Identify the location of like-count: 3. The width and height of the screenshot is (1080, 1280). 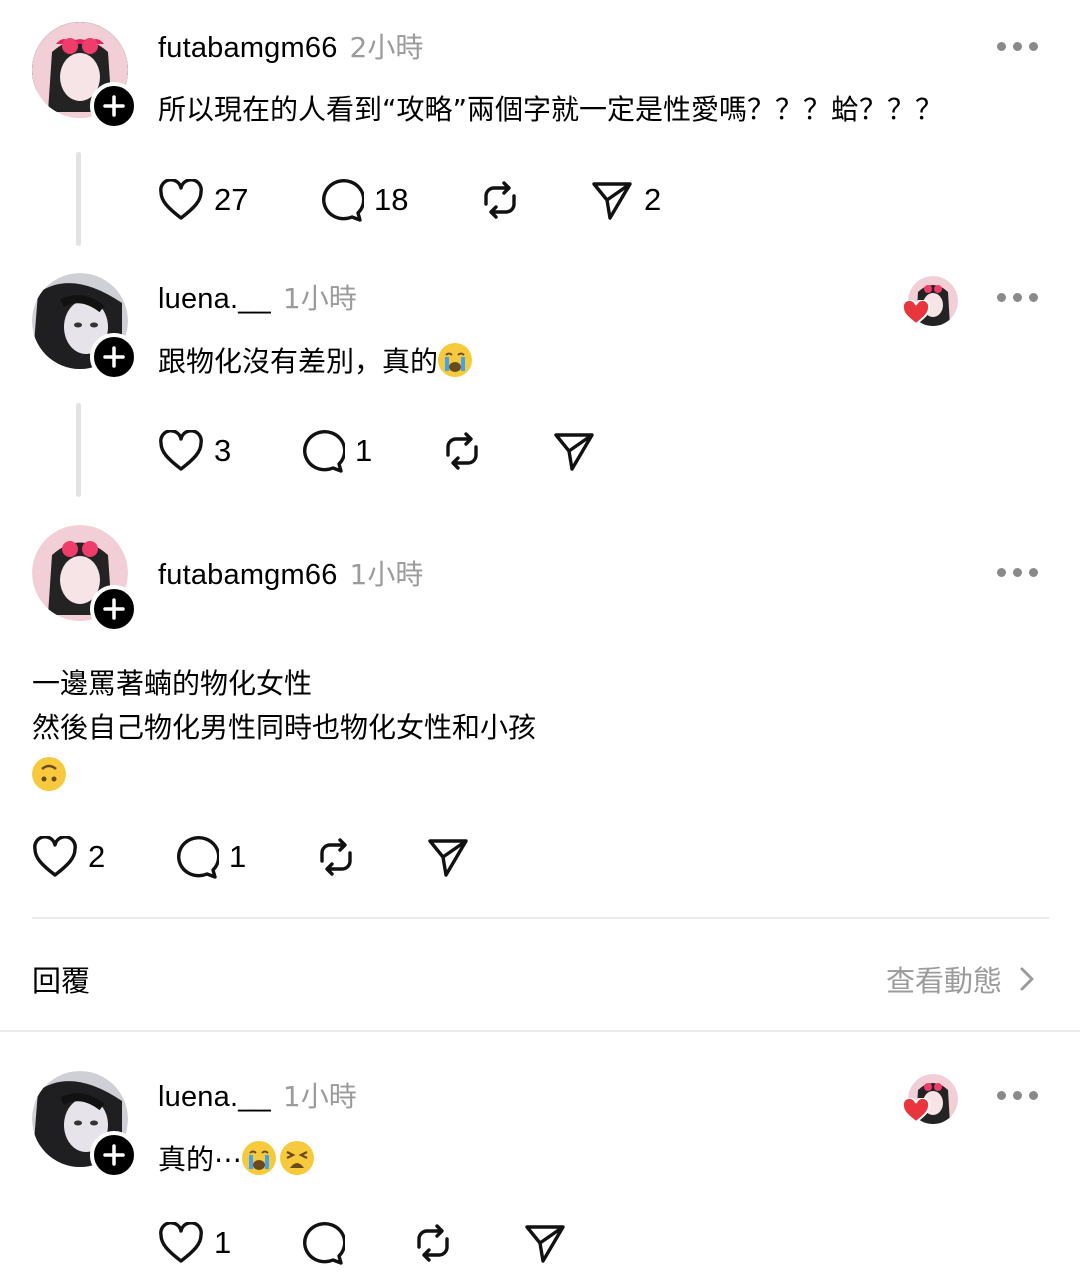
(223, 450).